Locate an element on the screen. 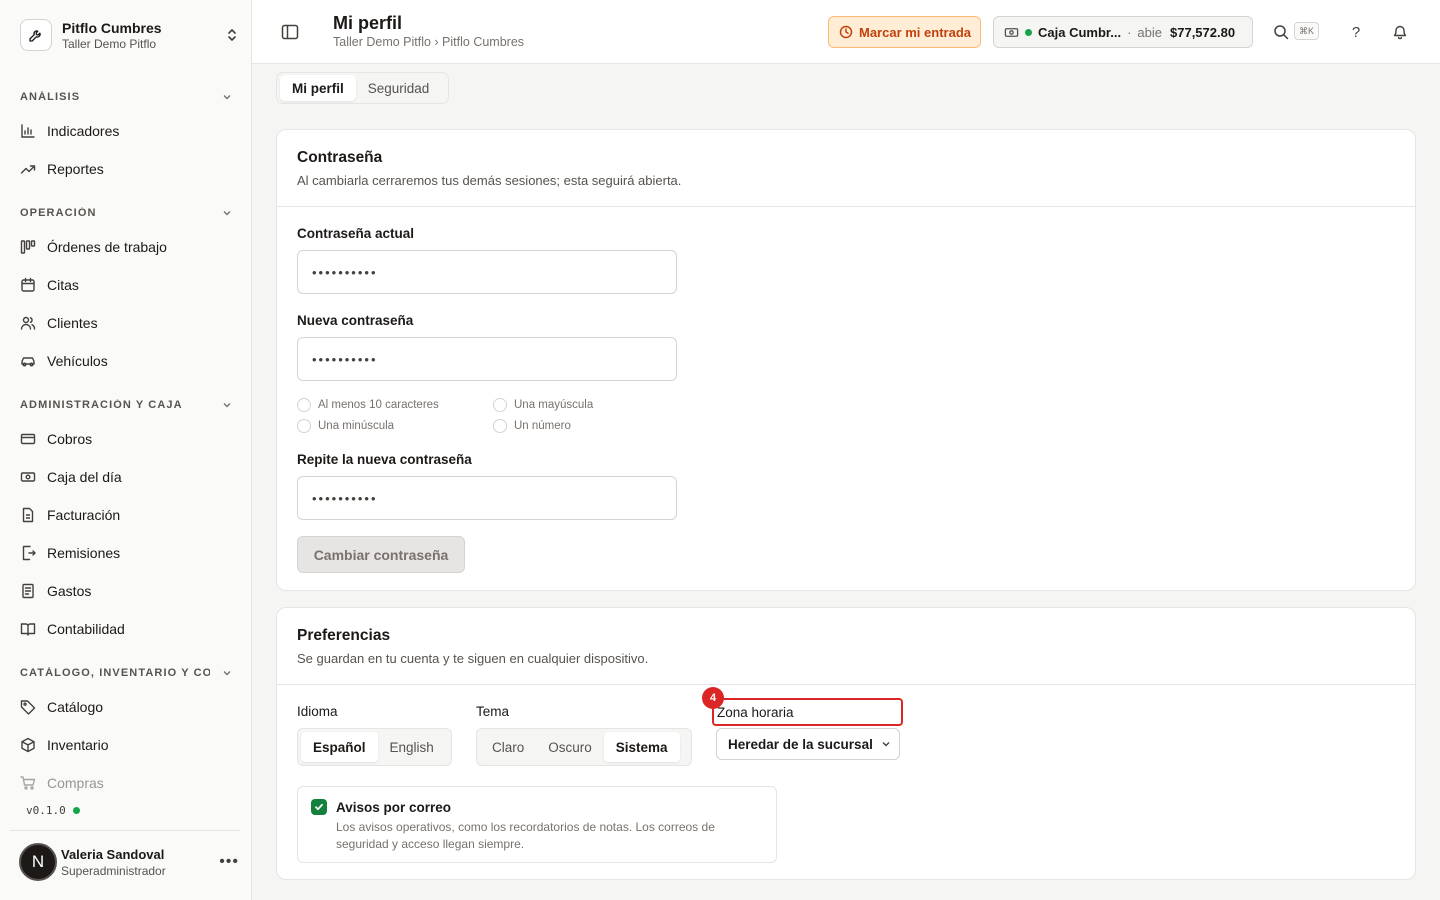 Image resolution: width=1440 pixels, height=900 pixels. timezone-select: Heredar de la sucursal is located at coordinates (808, 744).